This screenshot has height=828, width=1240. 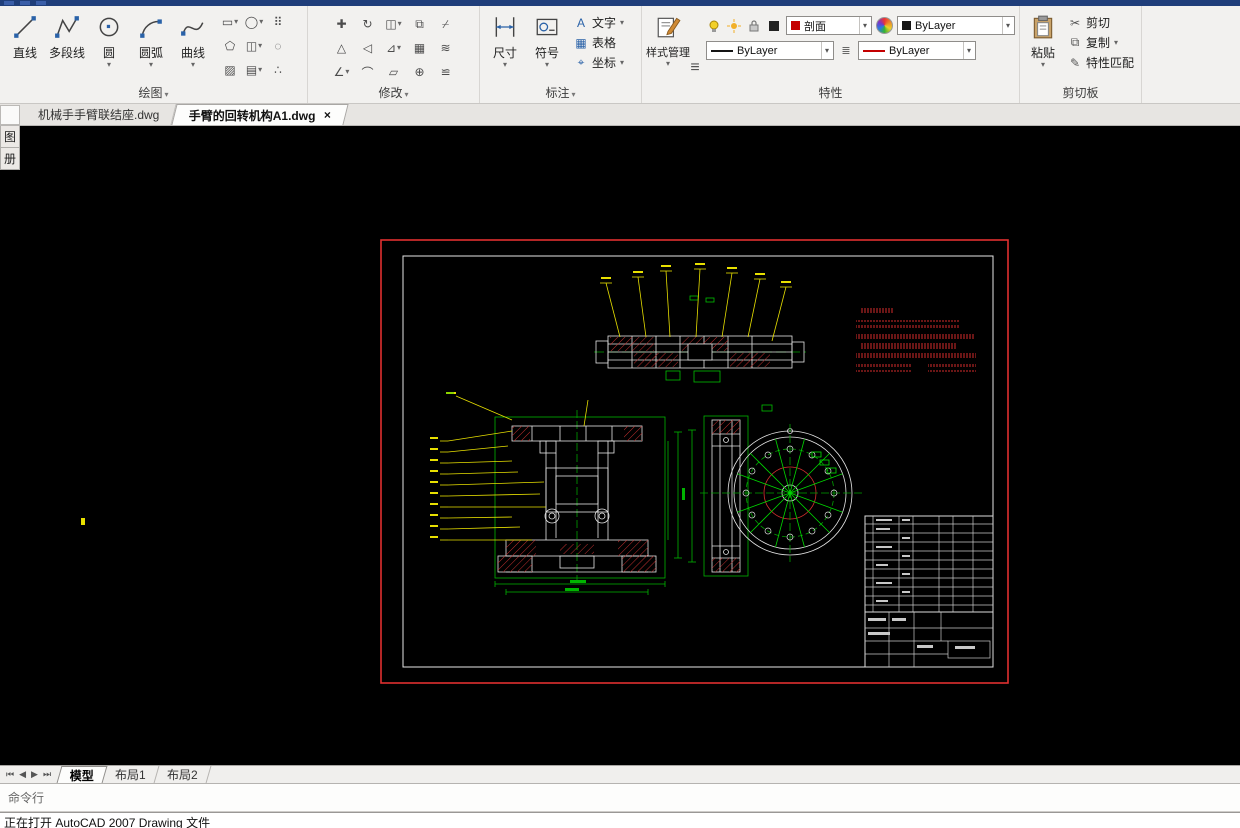 I want to click on erase-tool-icon: ⌿, so click(x=446, y=24).